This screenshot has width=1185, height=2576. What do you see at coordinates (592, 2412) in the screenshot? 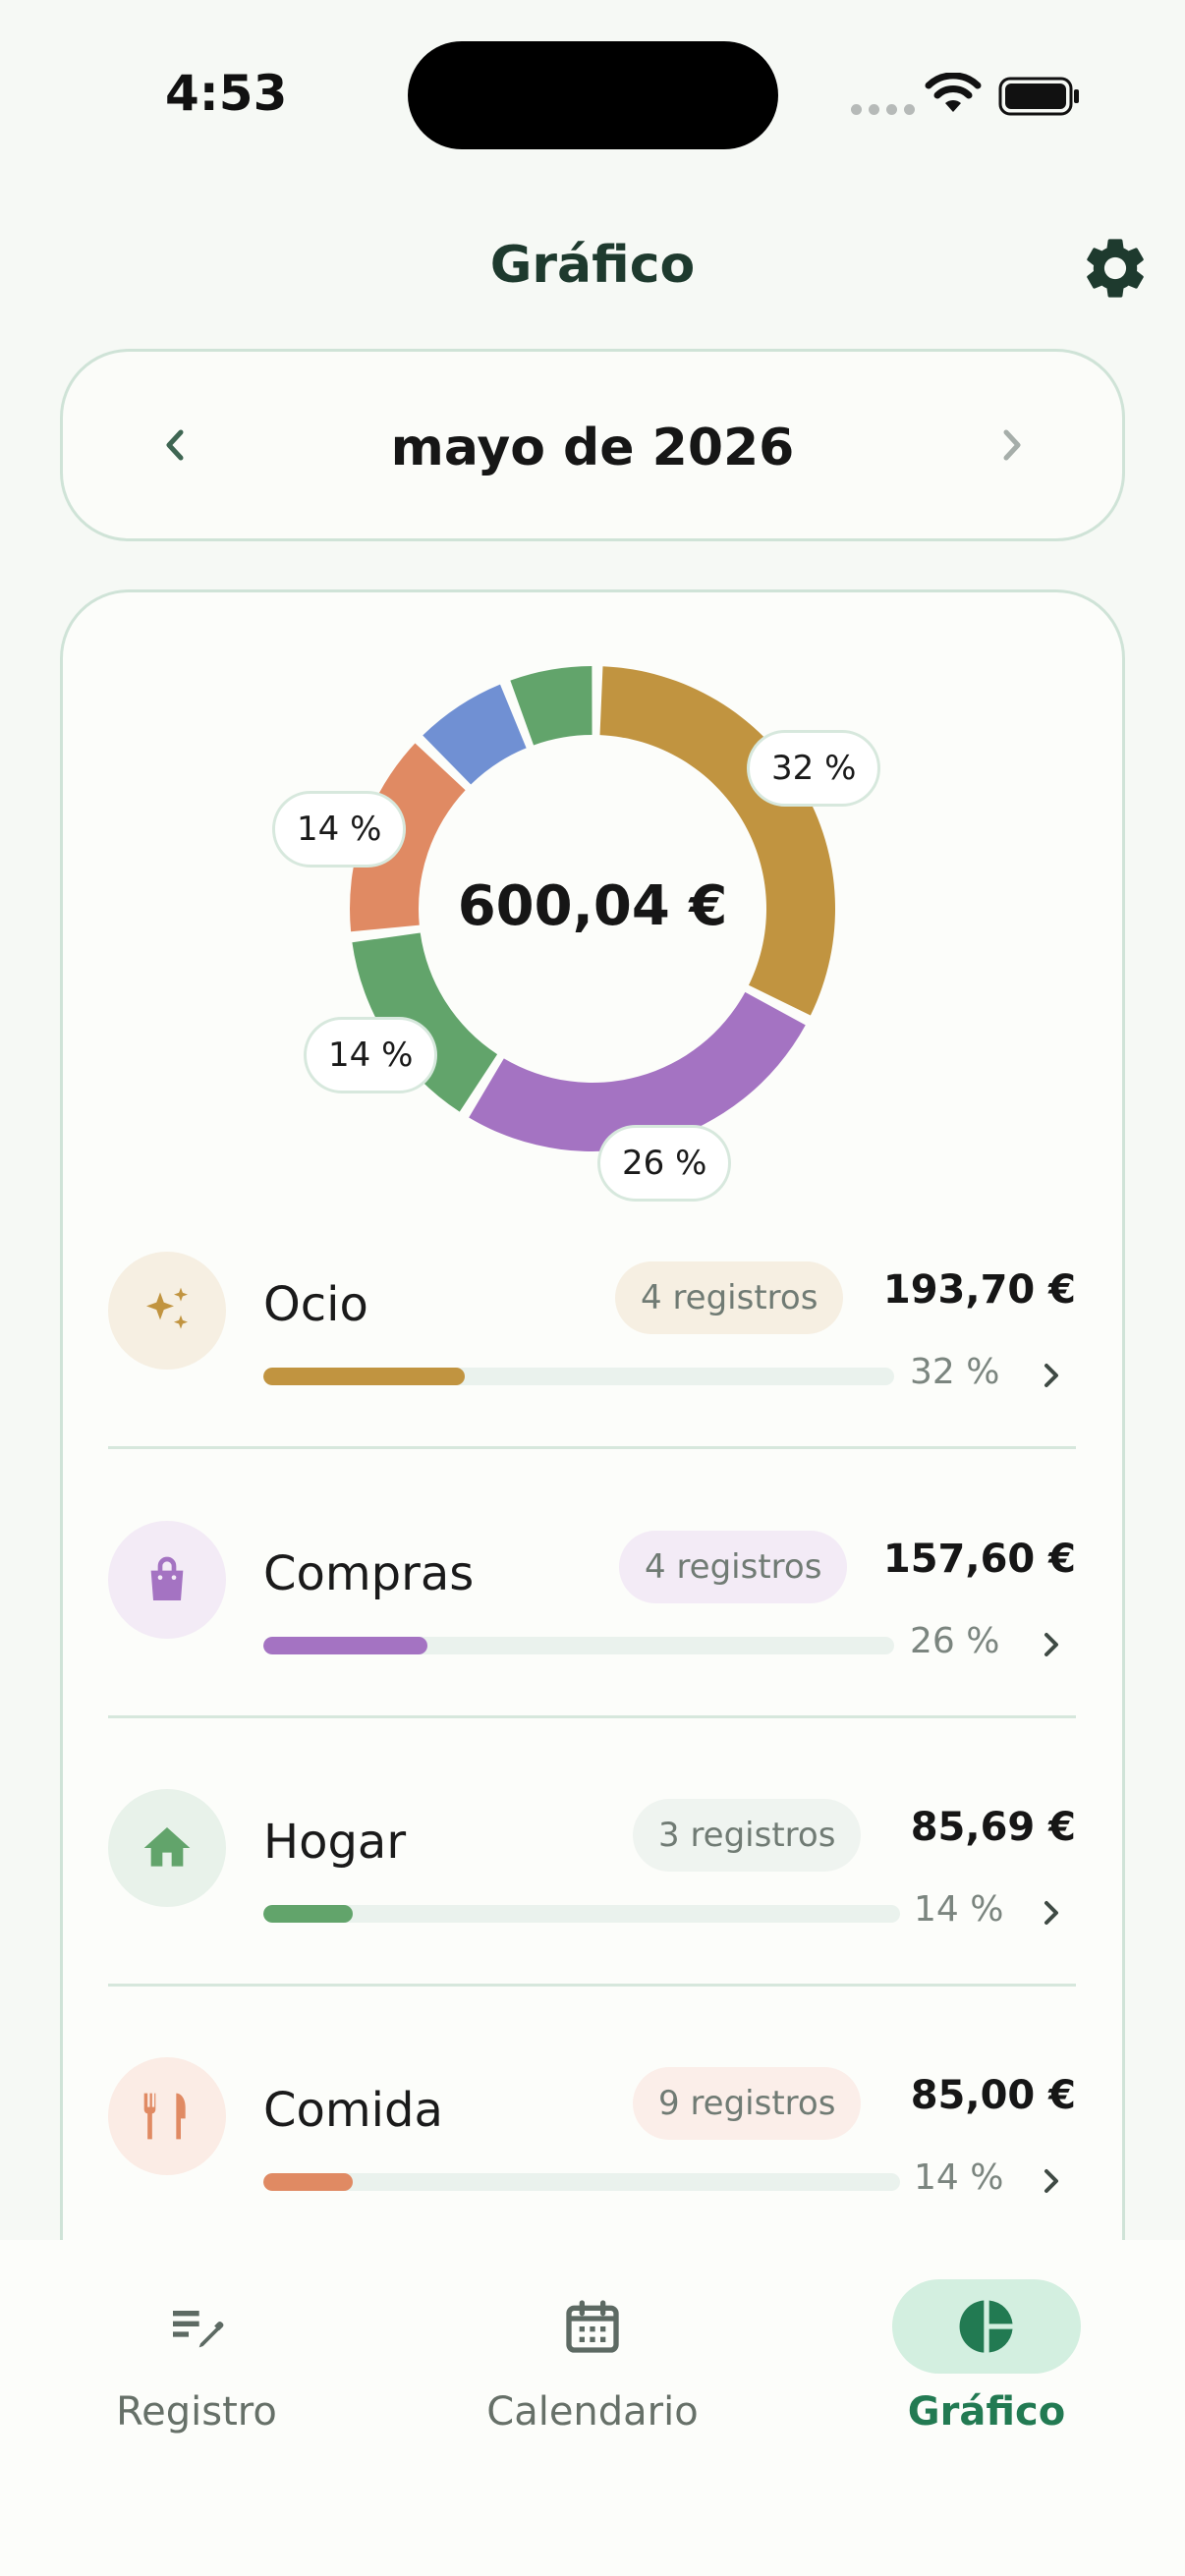
I see `tab-label: Calendario` at bounding box center [592, 2412].